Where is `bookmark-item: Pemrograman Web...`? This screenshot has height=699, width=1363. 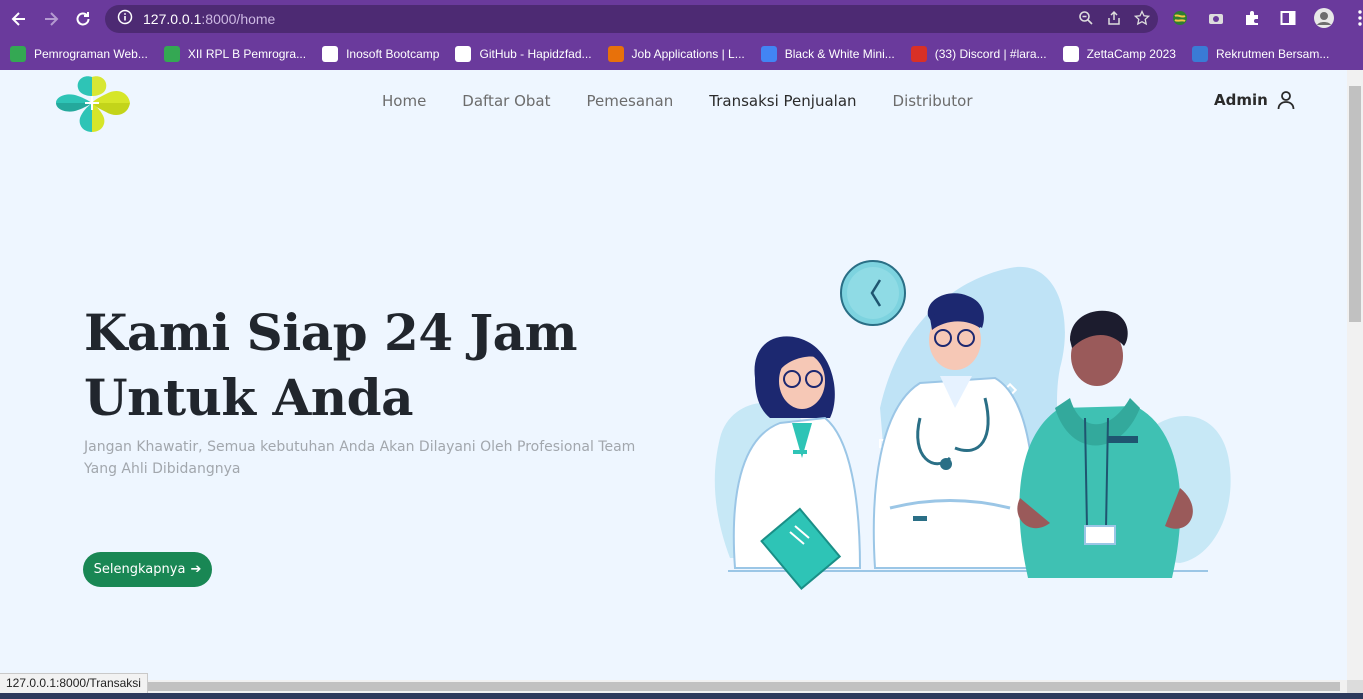 bookmark-item: Pemrograman Web... is located at coordinates (79, 54).